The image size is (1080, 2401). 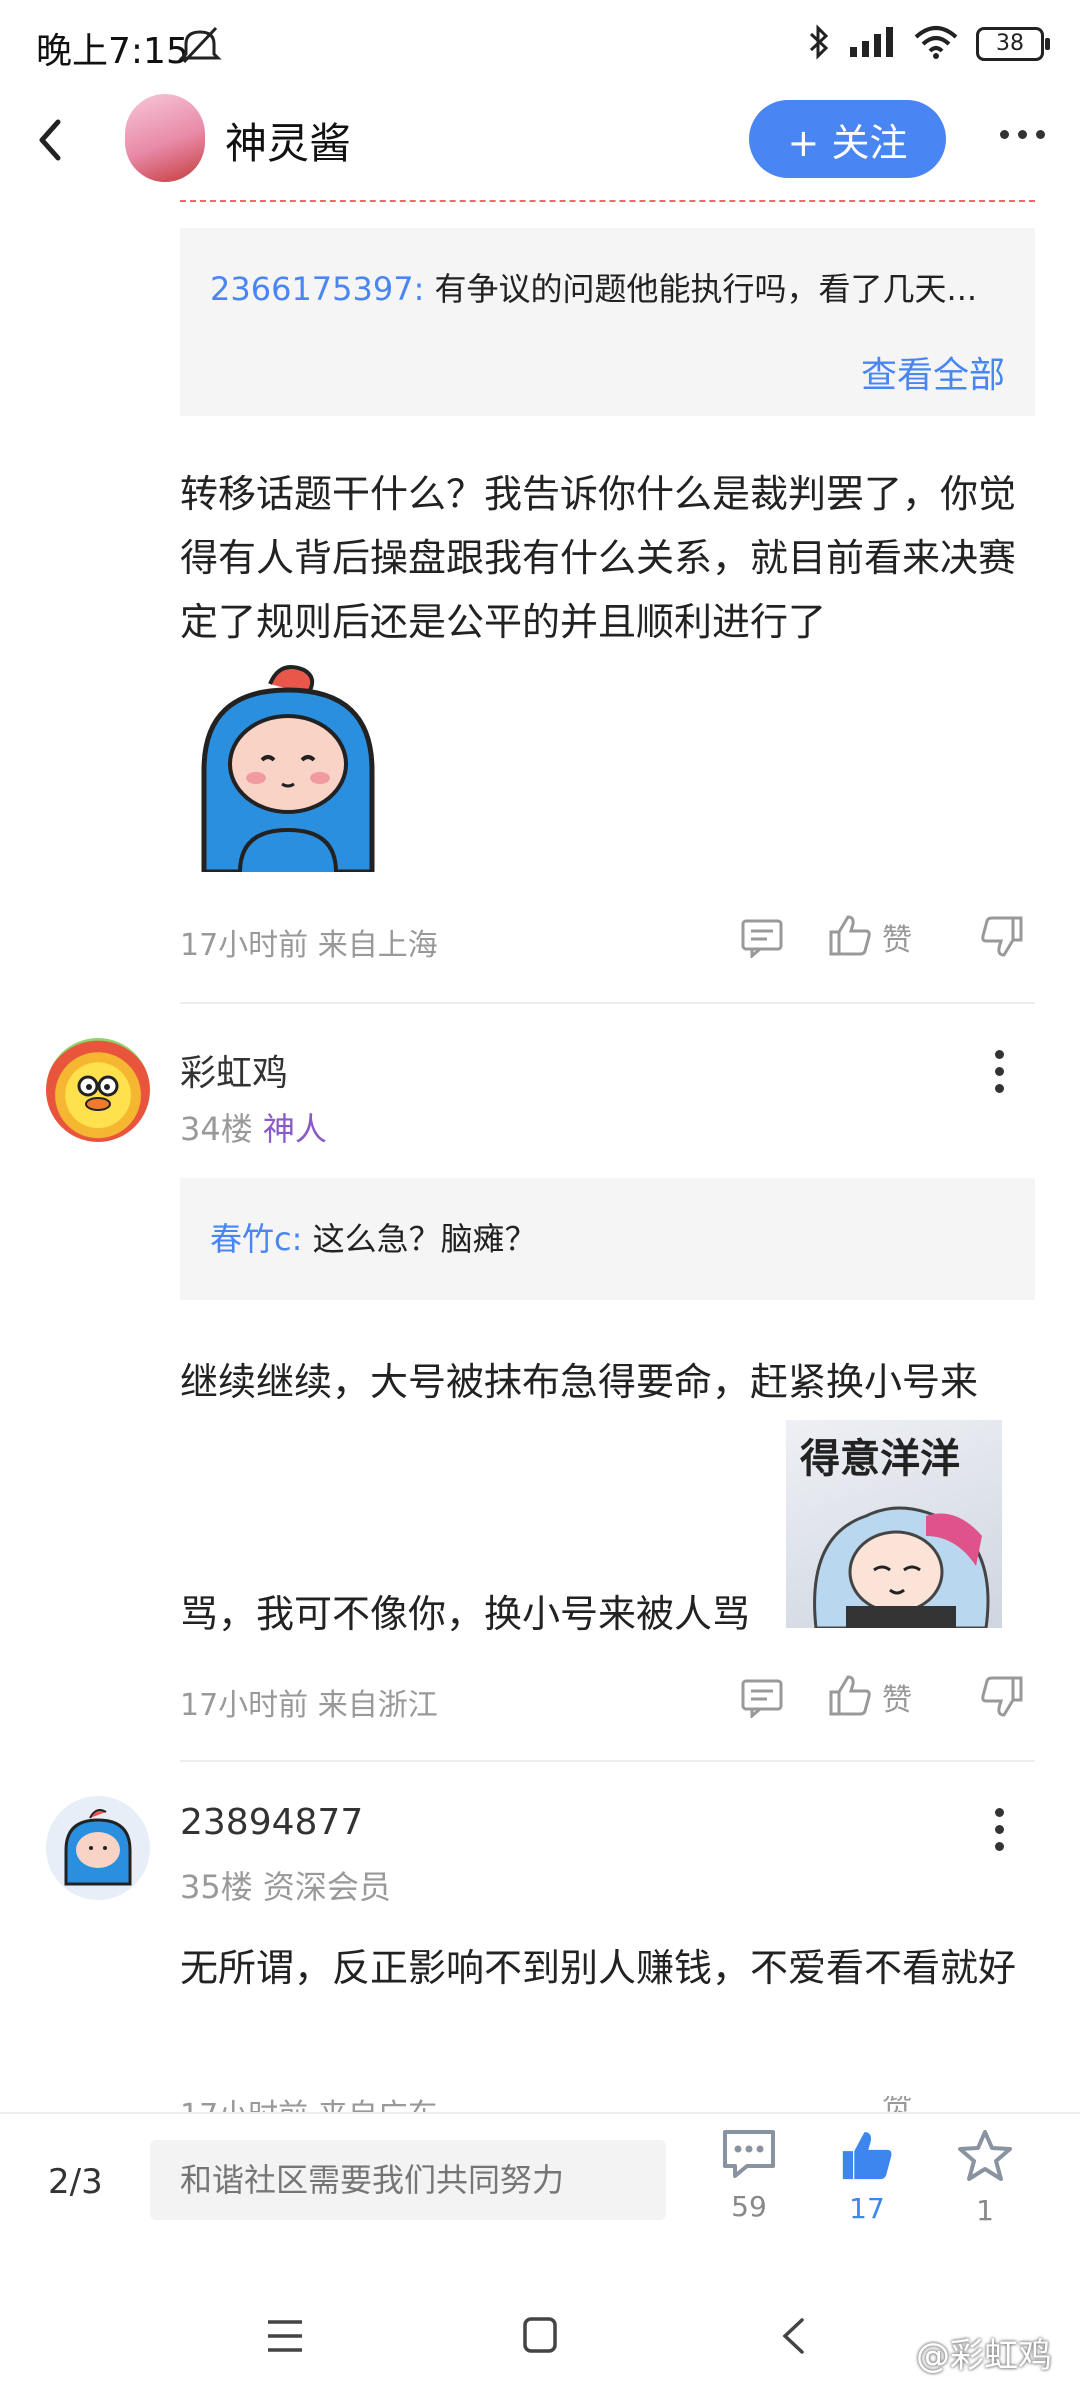 I want to click on floor-number: 34楼, so click(x=216, y=1129).